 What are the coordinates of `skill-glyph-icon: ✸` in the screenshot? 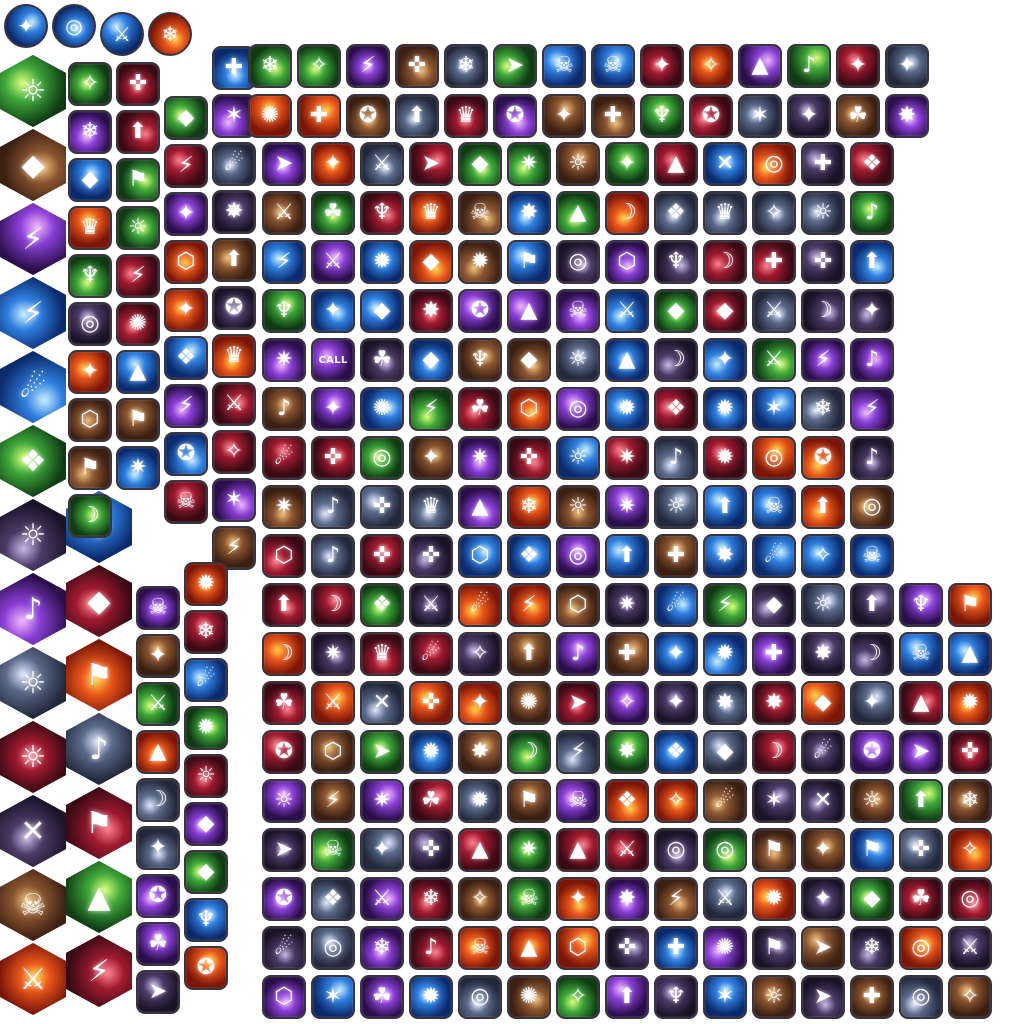 It's located at (907, 115).